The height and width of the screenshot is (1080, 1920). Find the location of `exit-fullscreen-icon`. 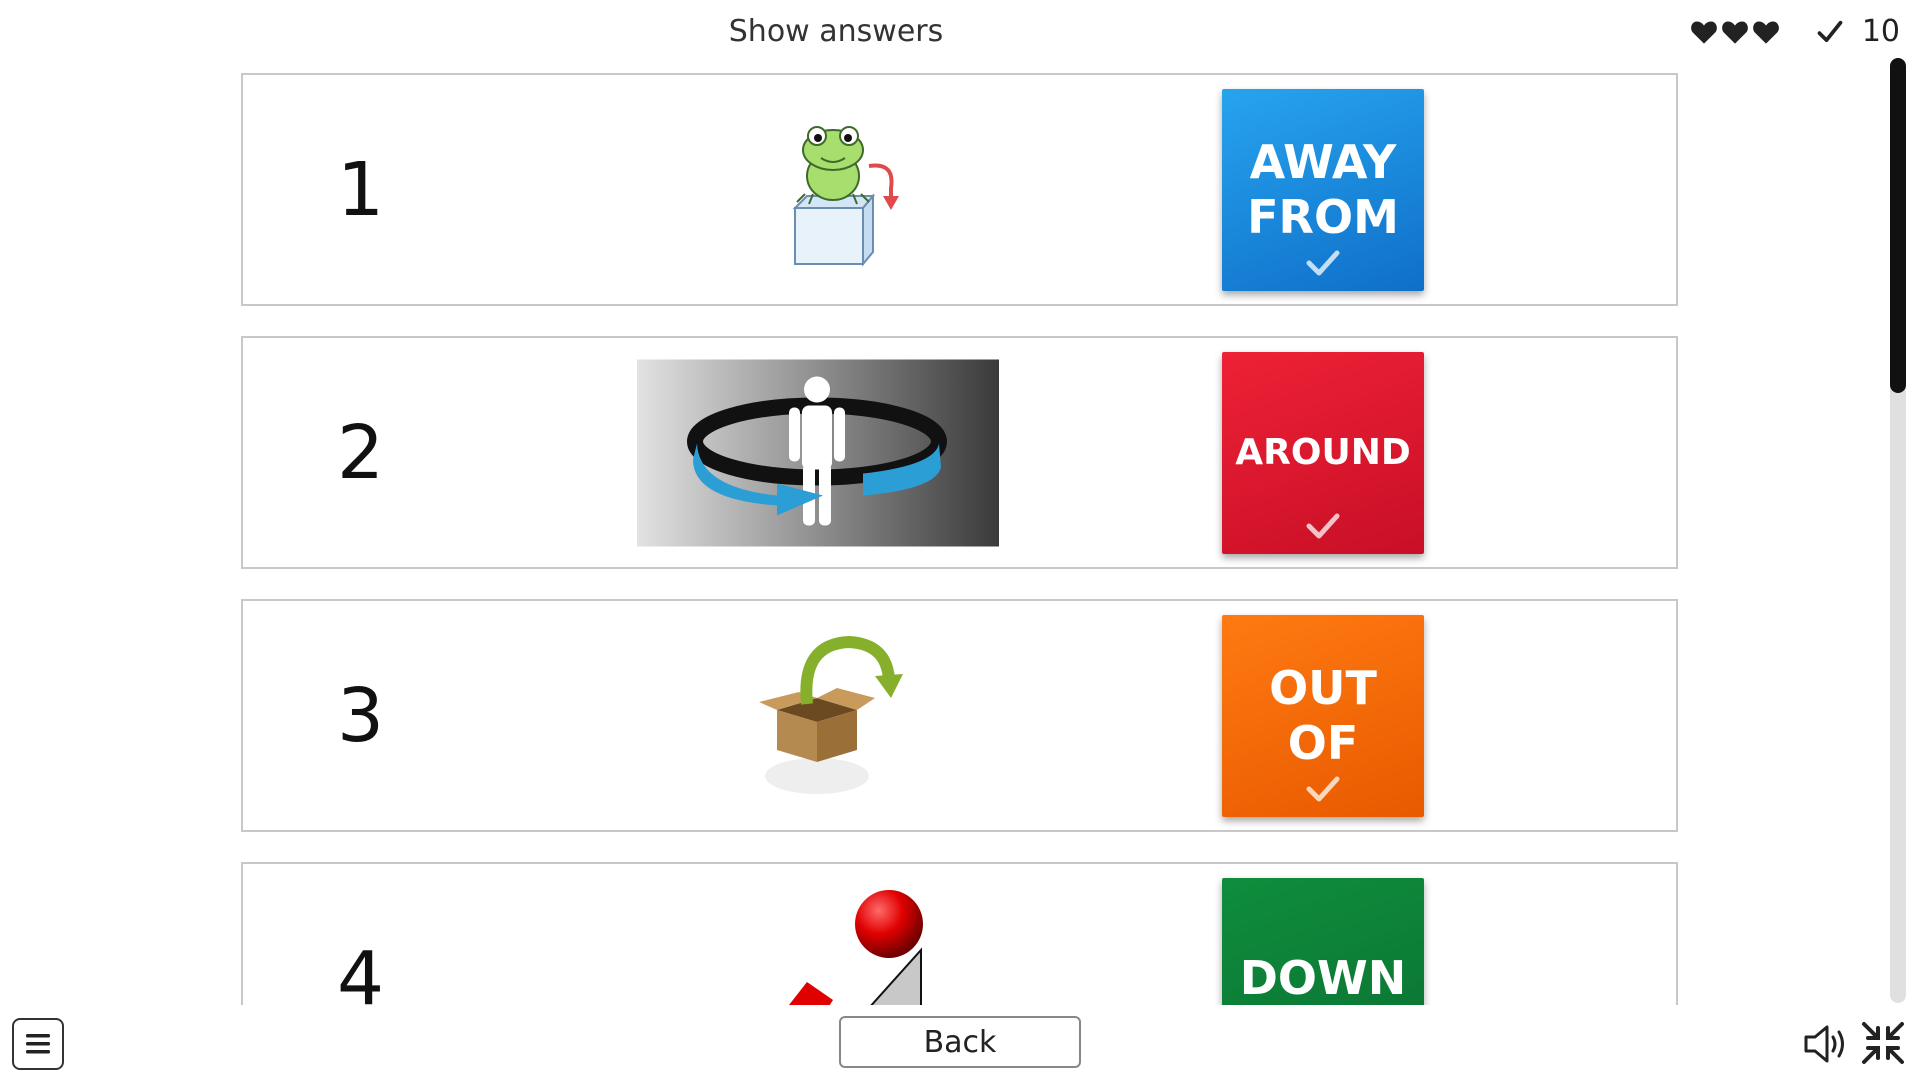

exit-fullscreen-icon is located at coordinates (1883, 1043).